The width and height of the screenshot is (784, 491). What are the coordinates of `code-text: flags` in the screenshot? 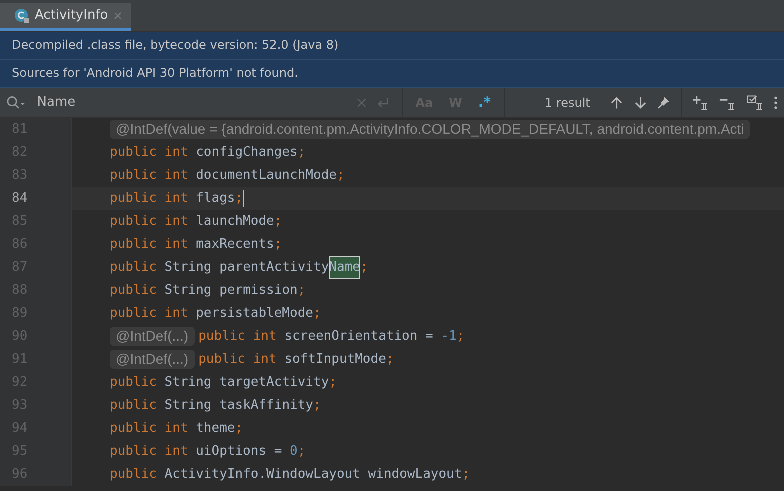 It's located at (216, 199).